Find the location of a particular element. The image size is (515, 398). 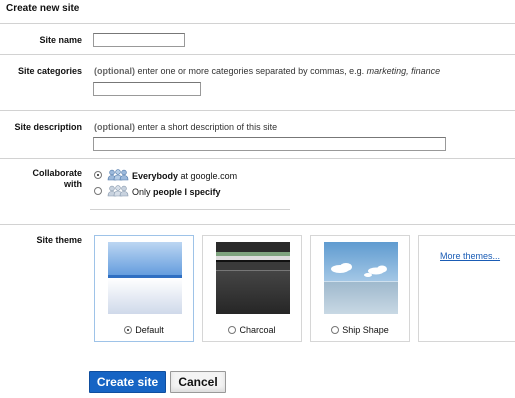

site-name-input is located at coordinates (139, 40).